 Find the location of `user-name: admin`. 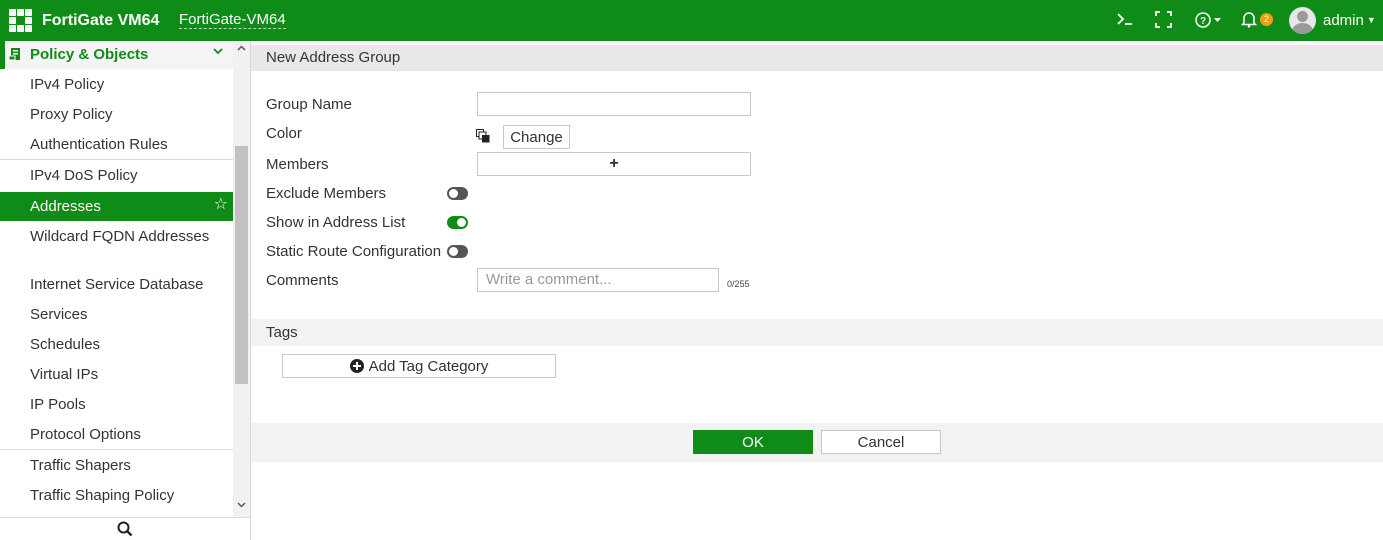

user-name: admin is located at coordinates (1343, 20).